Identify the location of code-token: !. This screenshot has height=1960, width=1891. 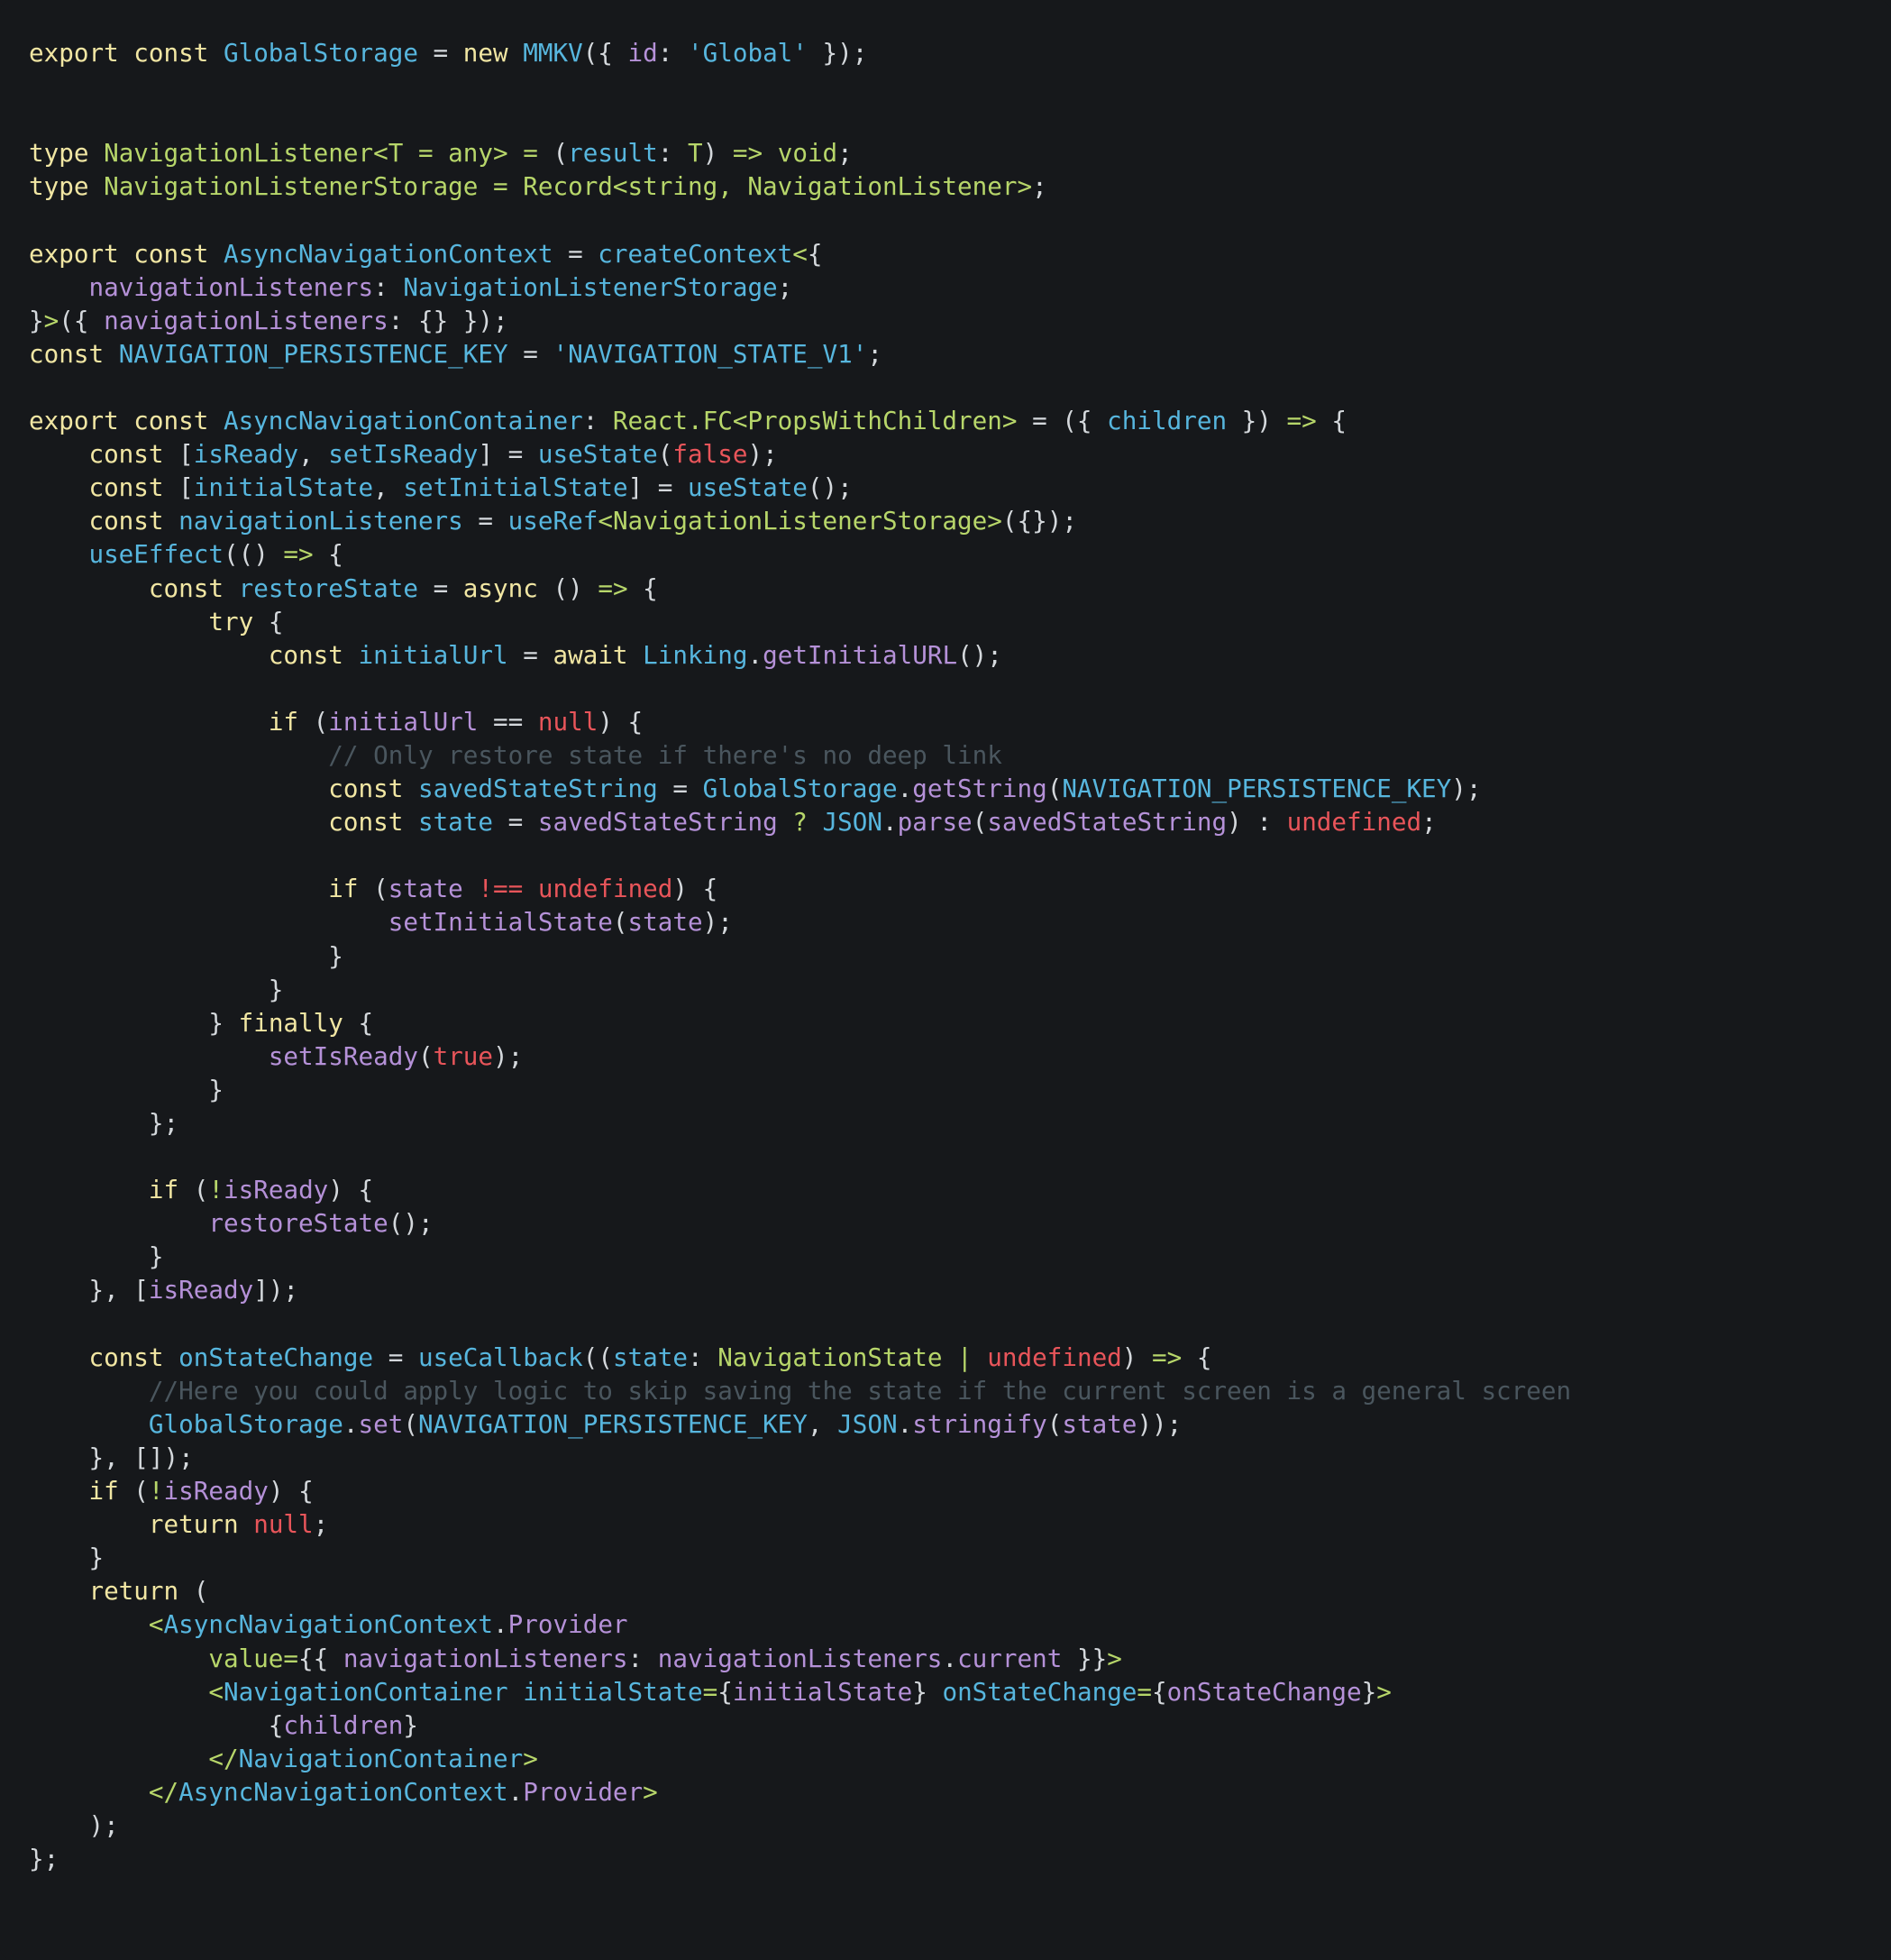
(216, 1190).